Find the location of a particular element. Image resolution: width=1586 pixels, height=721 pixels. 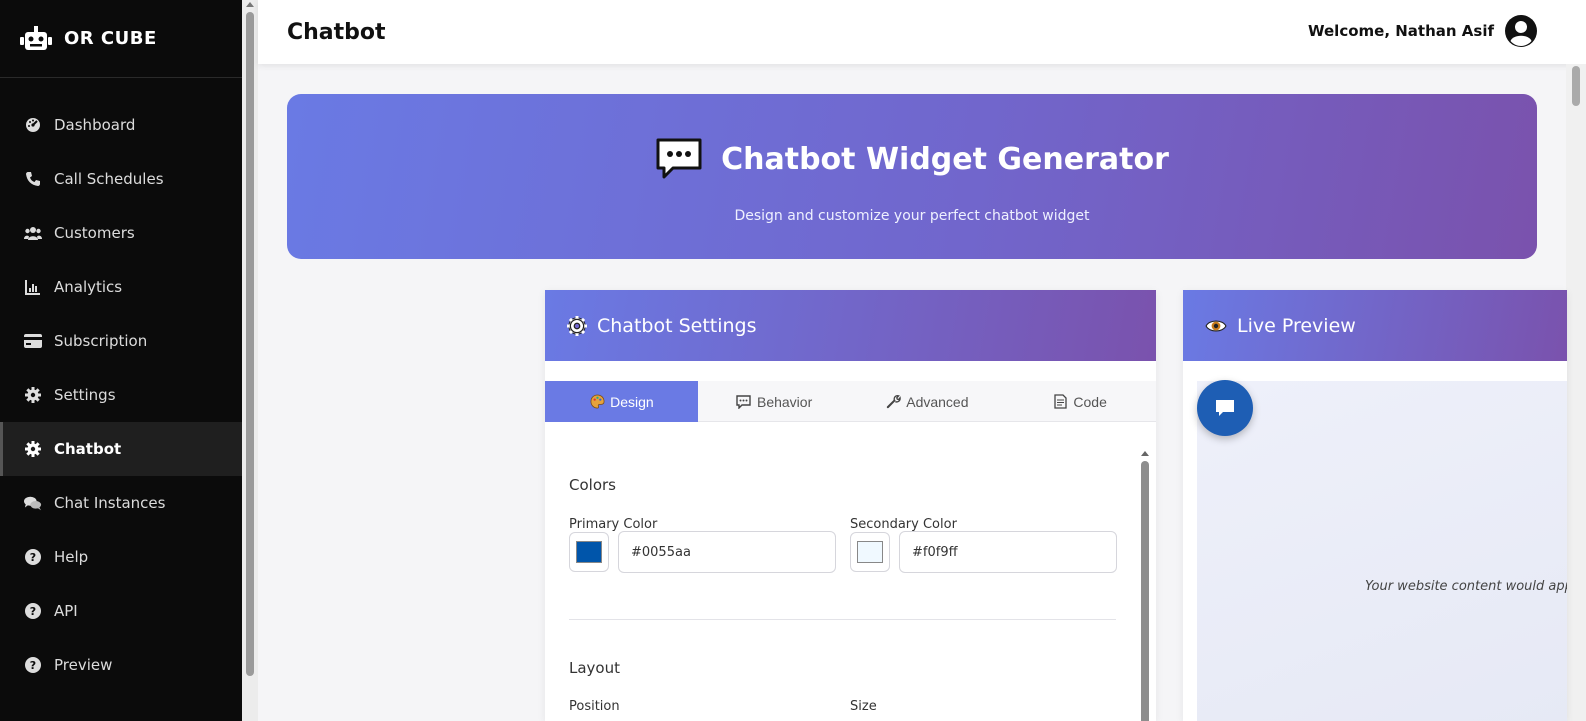

chat-icon is located at coordinates (679, 158).